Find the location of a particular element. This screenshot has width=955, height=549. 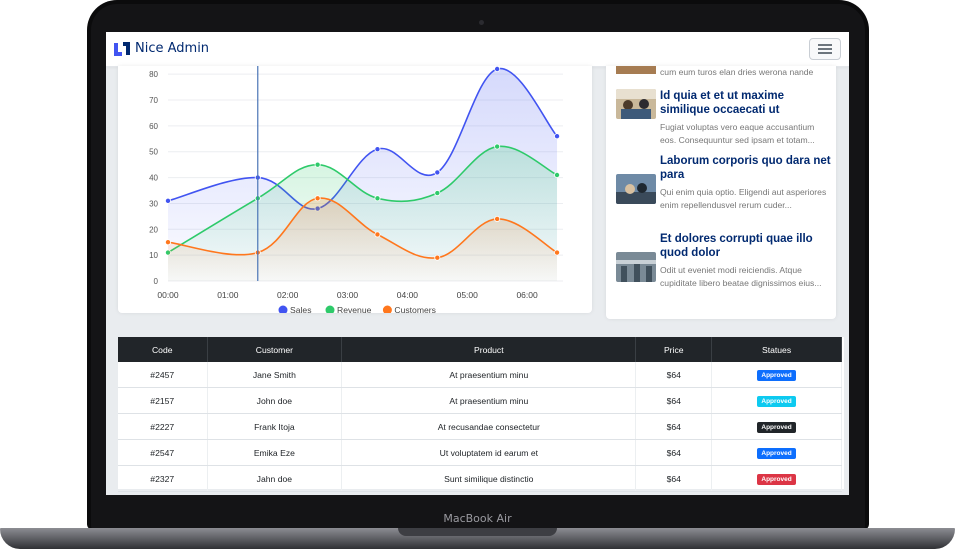

y-tick-label: 50 is located at coordinates (153, 152).